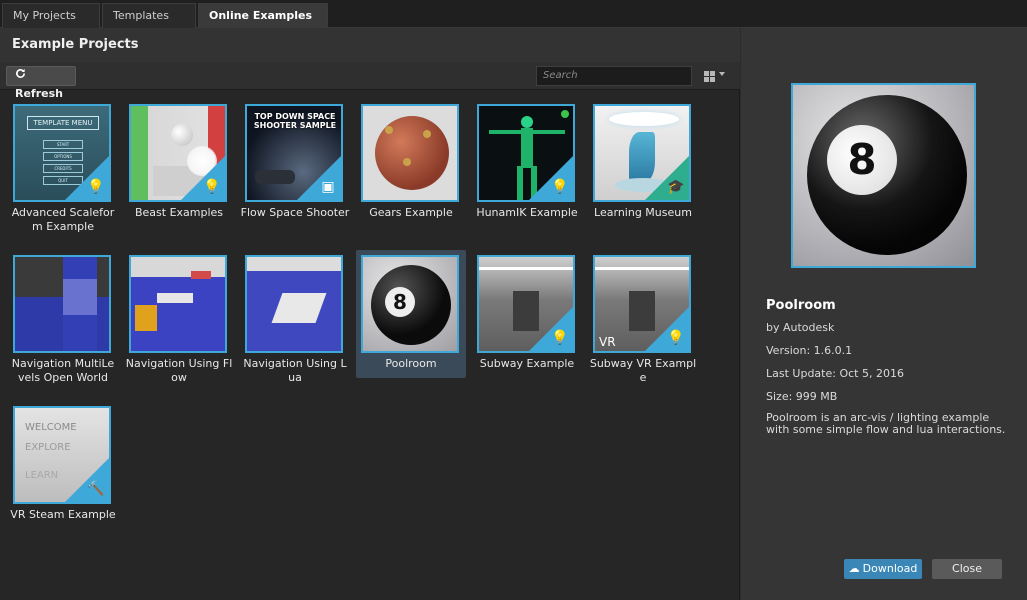 This screenshot has width=1027, height=600. What do you see at coordinates (263, 24) in the screenshot?
I see `tab-online-examples: Online Examples (13)` at bounding box center [263, 24].